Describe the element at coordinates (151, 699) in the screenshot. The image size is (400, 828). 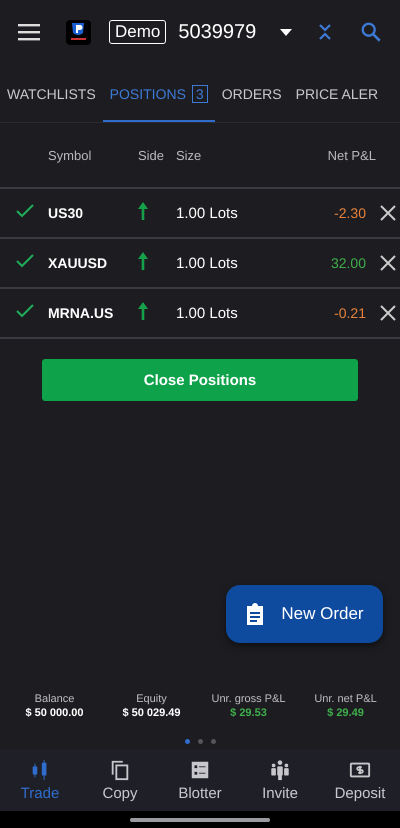
I see `stat-label: Equity` at that location.